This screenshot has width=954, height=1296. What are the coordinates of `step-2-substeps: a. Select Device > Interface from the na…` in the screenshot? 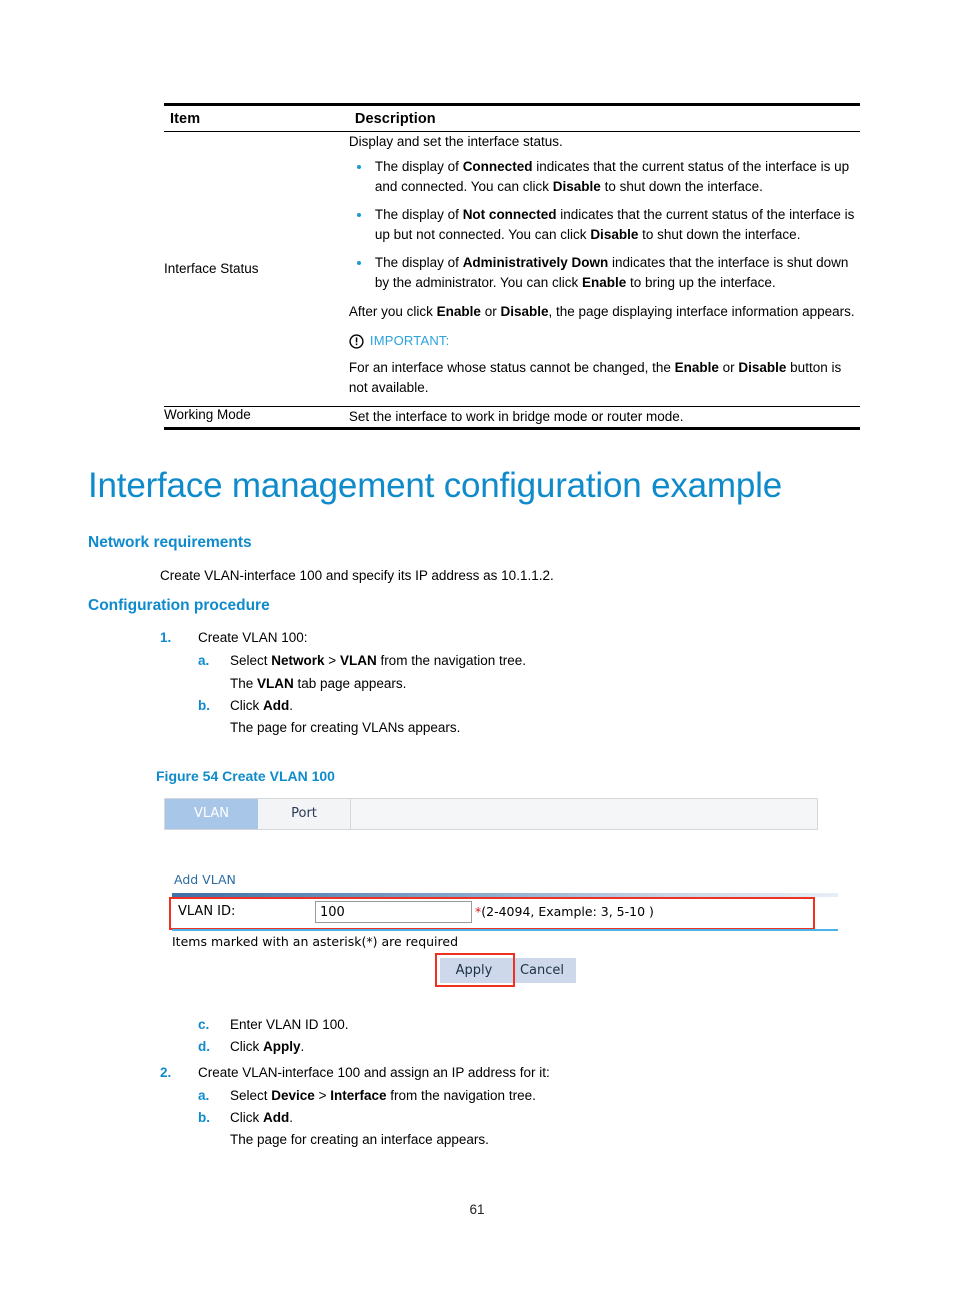 It's located at (355, 1118).